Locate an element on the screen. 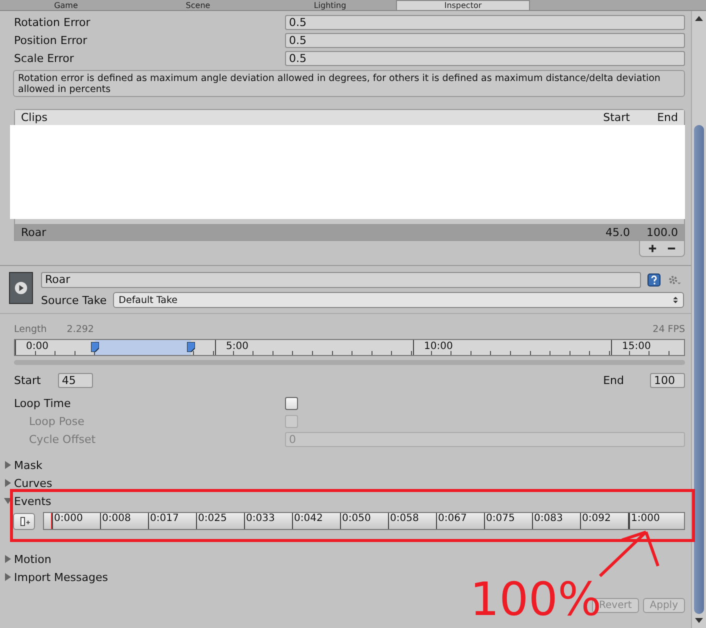 The height and width of the screenshot is (628, 706). event-ruler: 0:000 0:008 0:017 0:025 0:033 0:042 0:050 0:058 0:067 0:075 0:083 0:092 1:000 is located at coordinates (364, 521).